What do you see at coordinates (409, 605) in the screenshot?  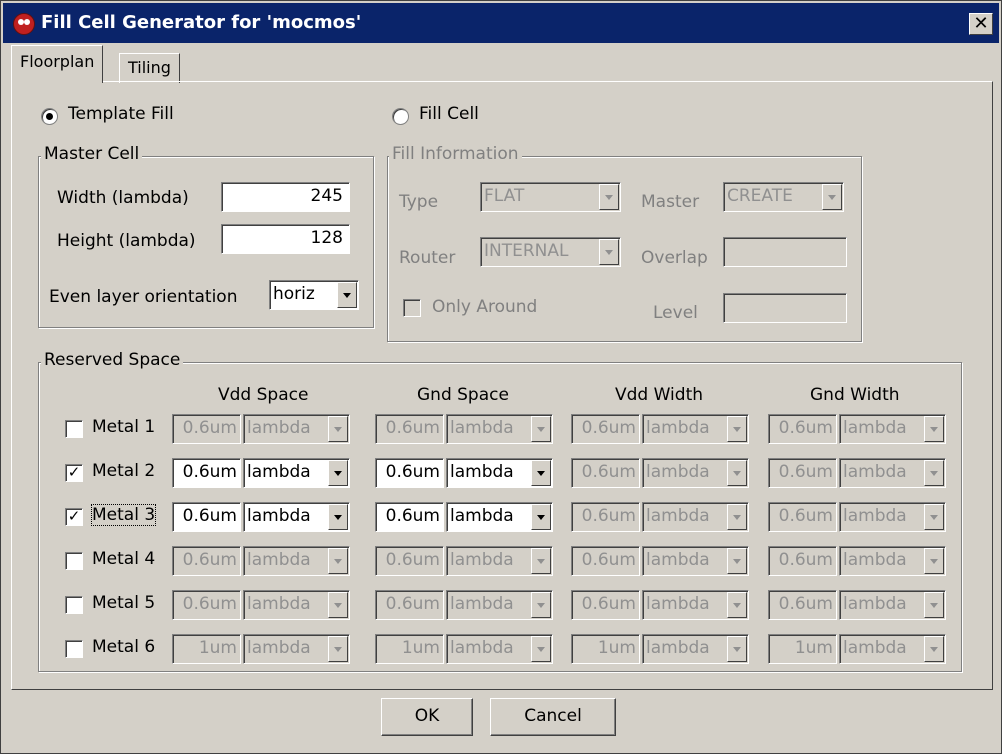 I see `metal-5-gnd-space-input: 0.6um` at bounding box center [409, 605].